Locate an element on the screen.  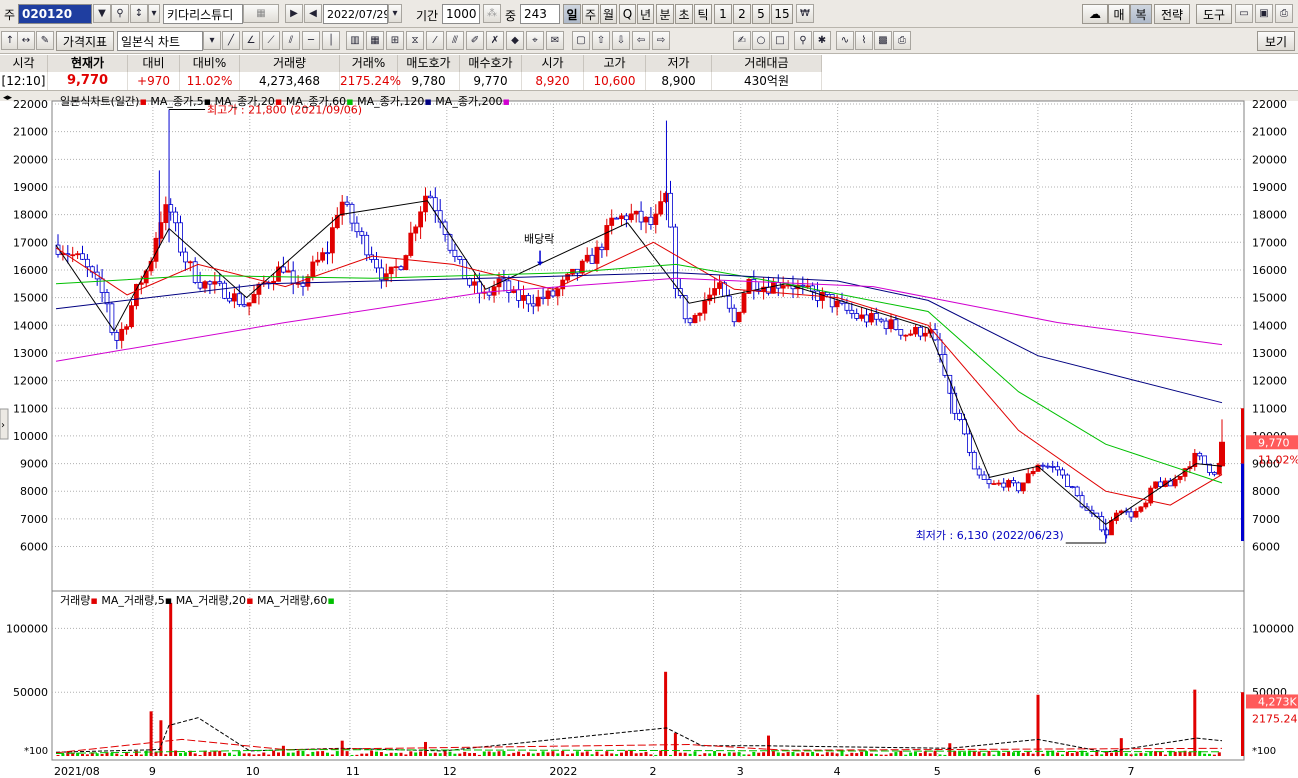
quote-header-7: 매수호가 is located at coordinates (491, 63).